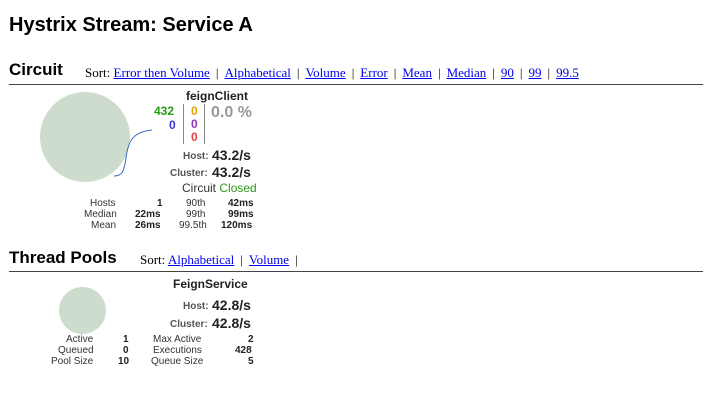  I want to click on queue-size-label: Queue Size, so click(177, 361).